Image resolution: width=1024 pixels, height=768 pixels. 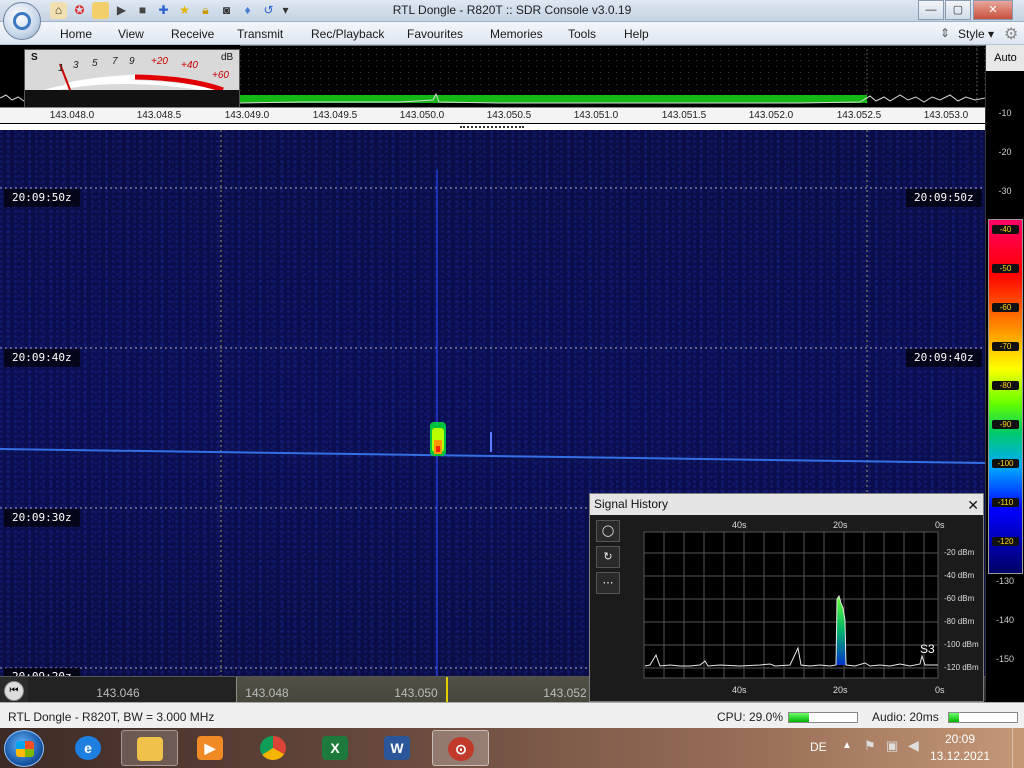 I want to click on receiver-status: RTL Dongle - R820T, BW = 3.000 MHz, so click(x=111, y=717).